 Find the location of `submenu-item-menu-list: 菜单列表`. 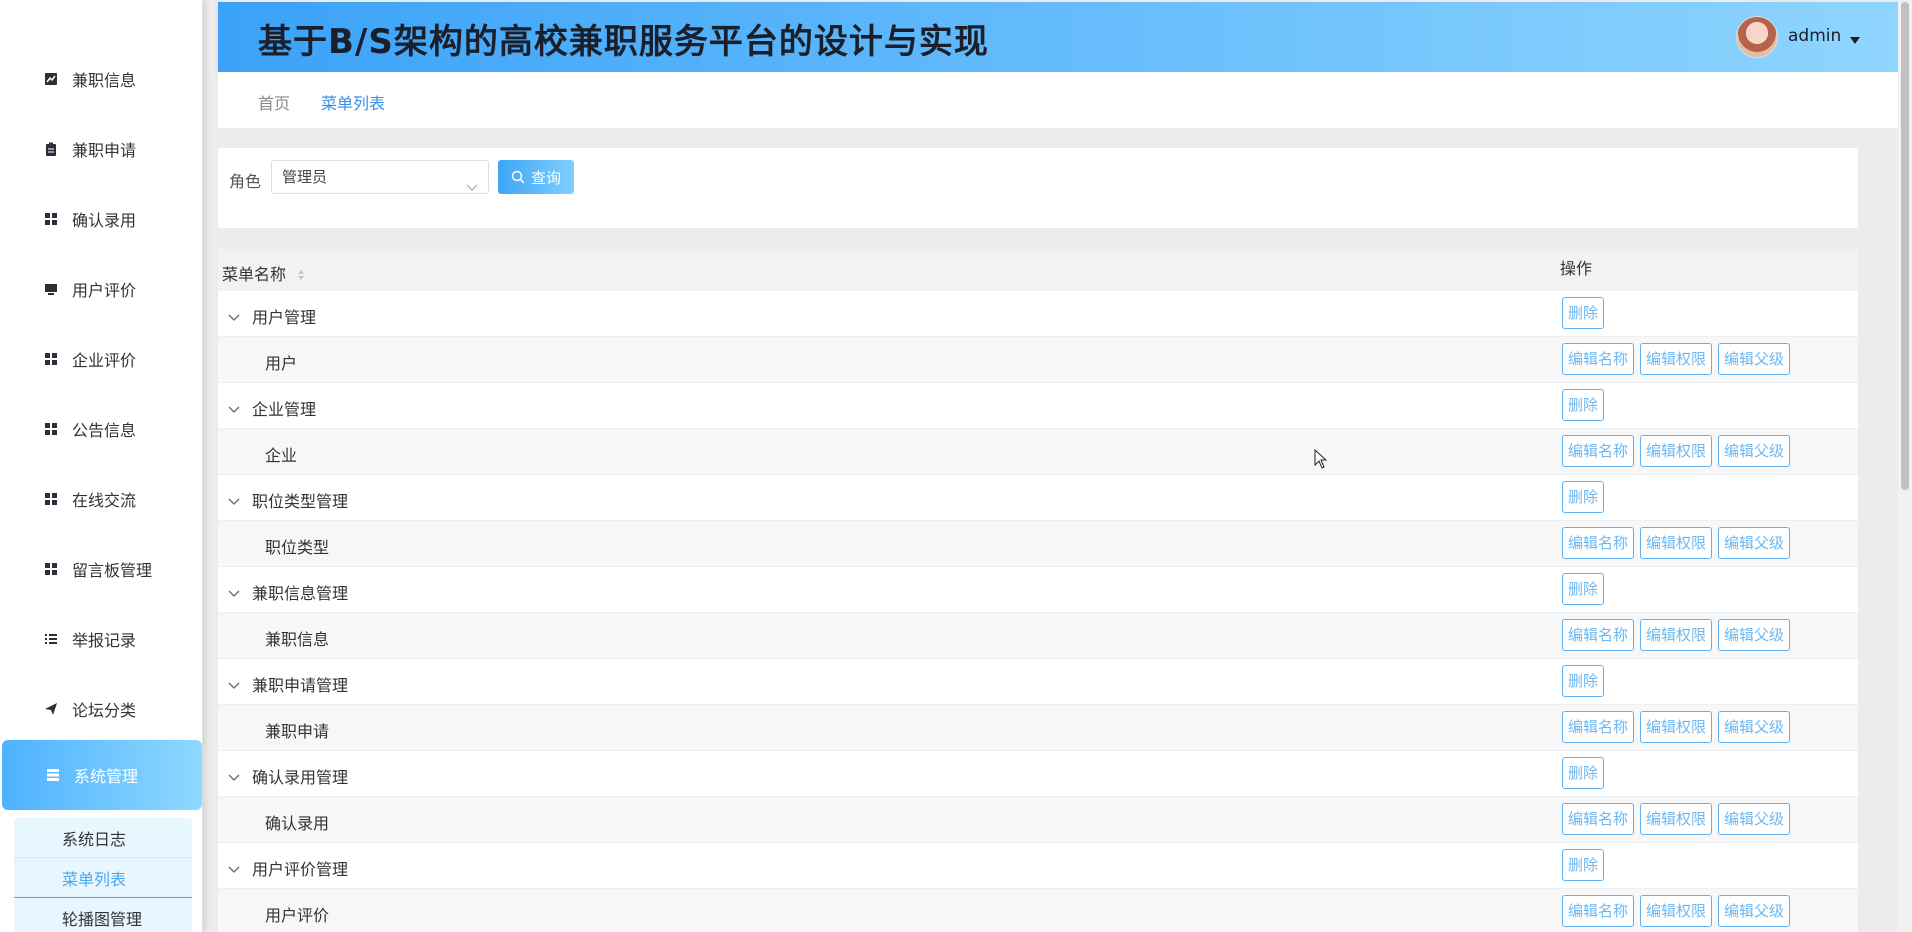

submenu-item-menu-list: 菜单列表 is located at coordinates (103, 878).